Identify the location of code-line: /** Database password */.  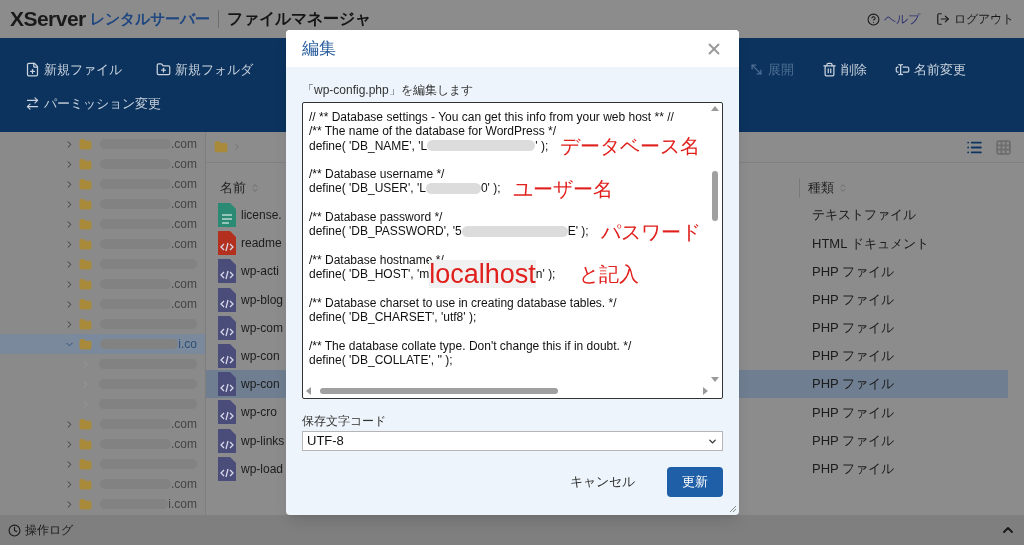
(376, 217).